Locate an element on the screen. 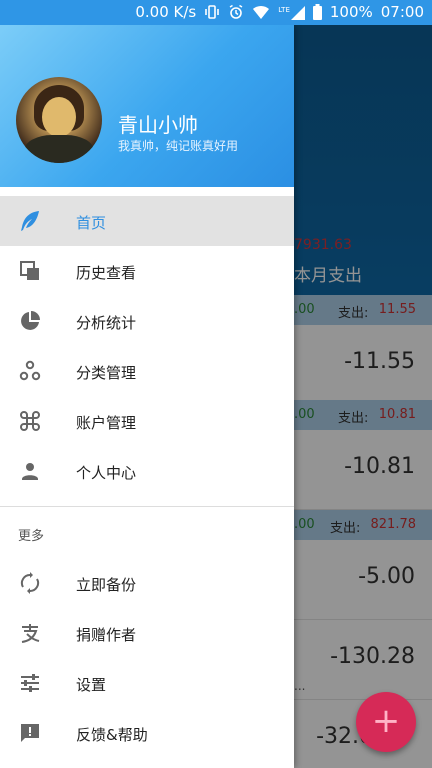  menu-label: 设置 is located at coordinates (91, 685).